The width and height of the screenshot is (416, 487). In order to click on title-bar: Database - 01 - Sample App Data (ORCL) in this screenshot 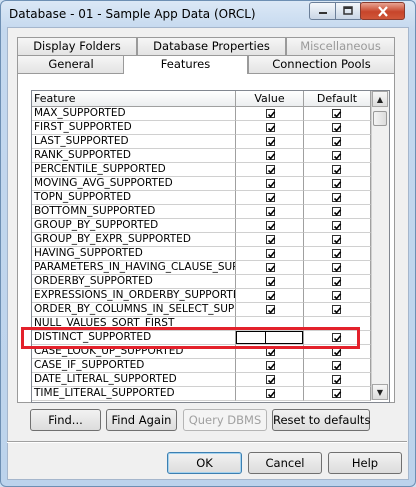, I will do `click(208, 14)`.